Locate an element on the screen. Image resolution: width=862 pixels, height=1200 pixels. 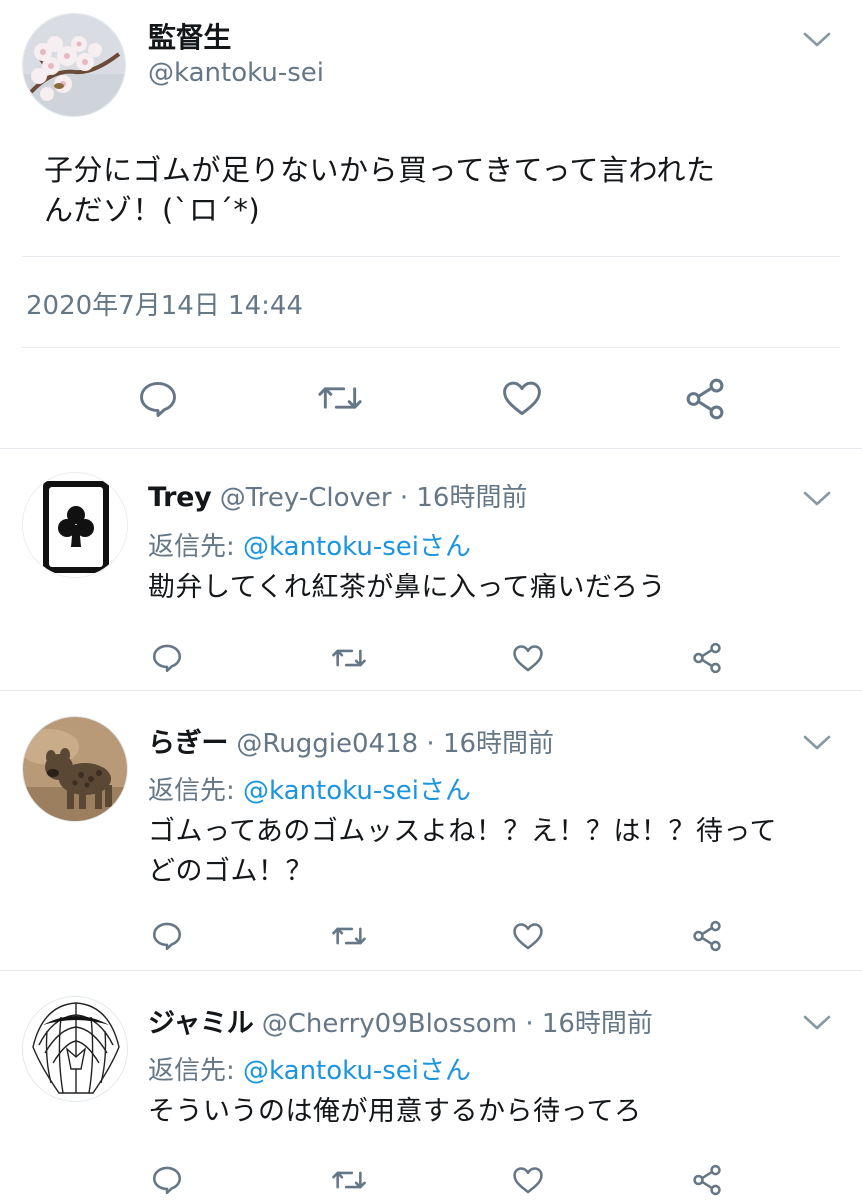
club-card-avatar-image is located at coordinates (75, 525).